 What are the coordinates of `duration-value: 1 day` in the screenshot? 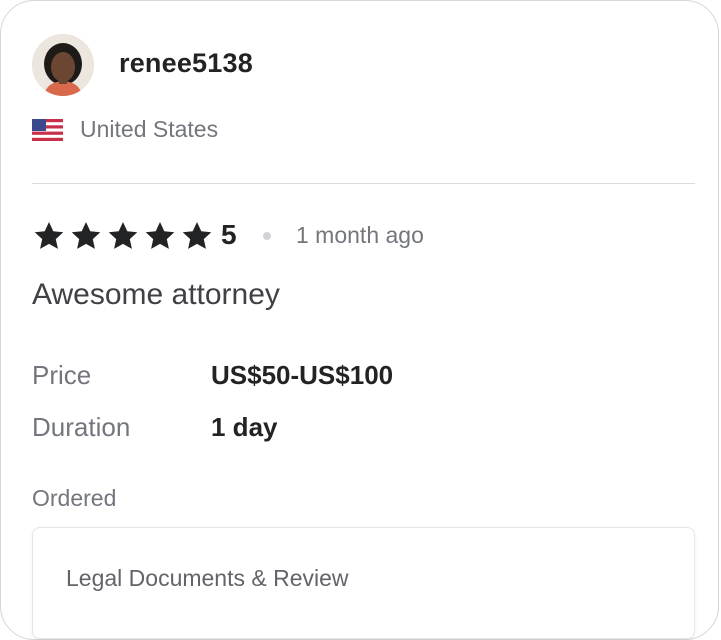 It's located at (244, 427).